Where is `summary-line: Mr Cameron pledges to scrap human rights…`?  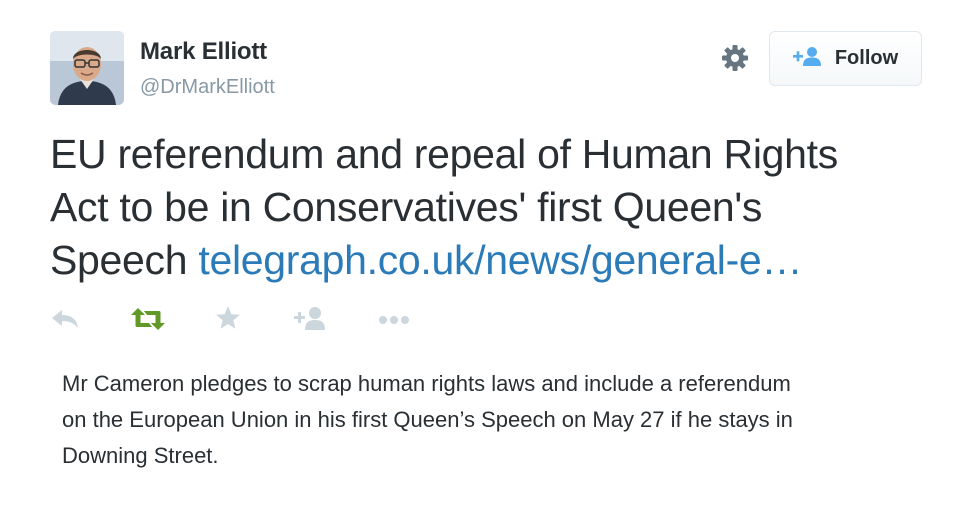
summary-line: Mr Cameron pledges to scrap human rights… is located at coordinates (426, 383).